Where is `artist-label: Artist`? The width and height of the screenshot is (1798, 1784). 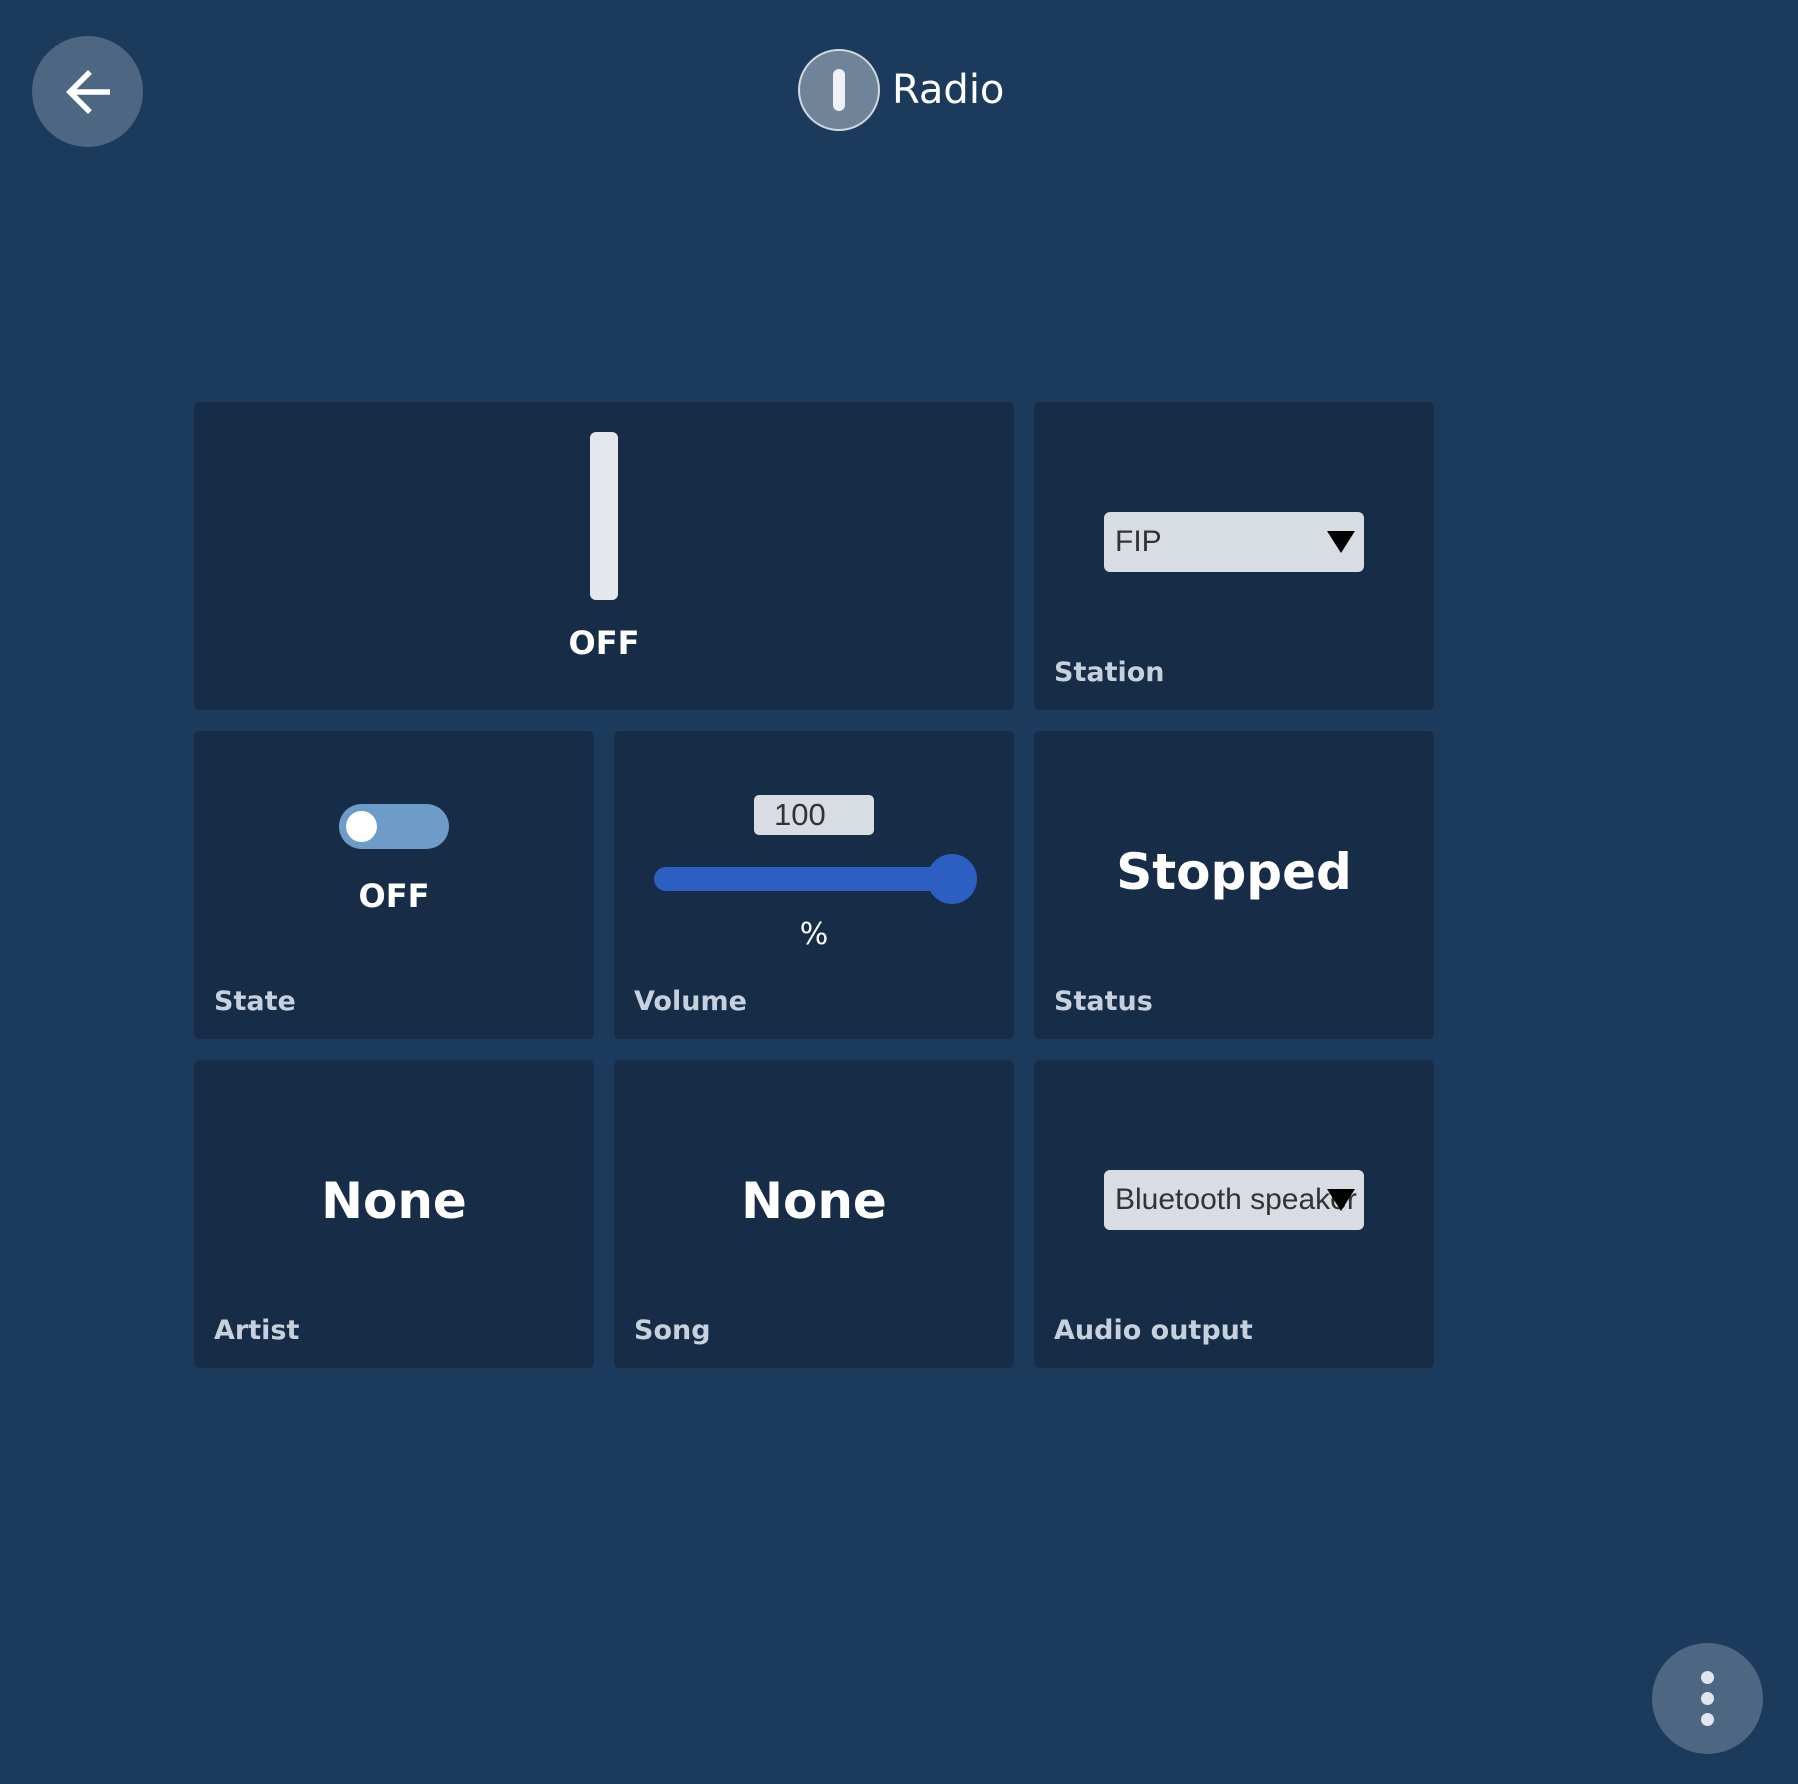 artist-label: Artist is located at coordinates (257, 1330).